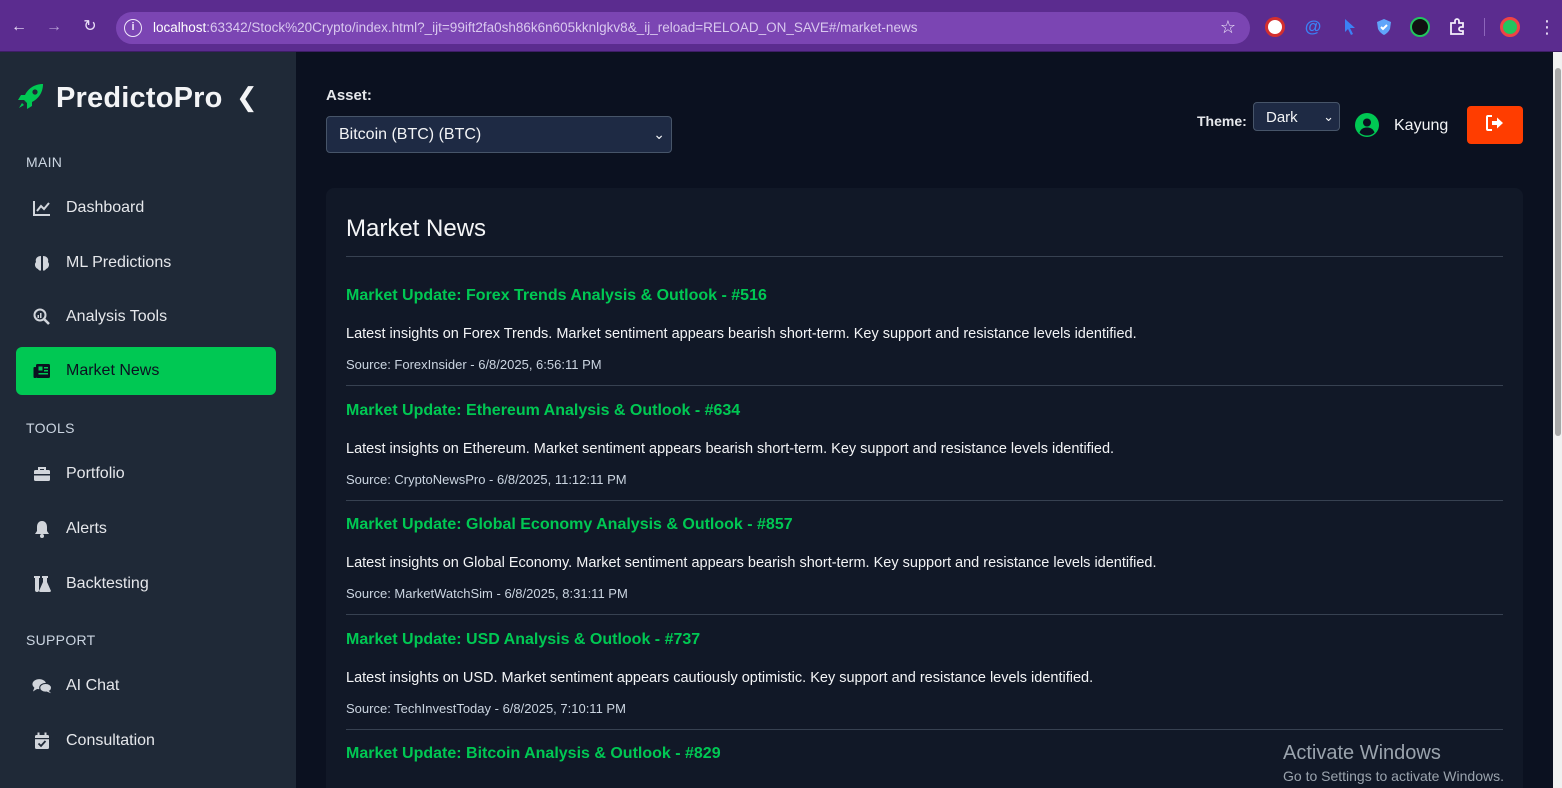  I want to click on collapse-sidebar-chevron-icon: ❮, so click(247, 97).